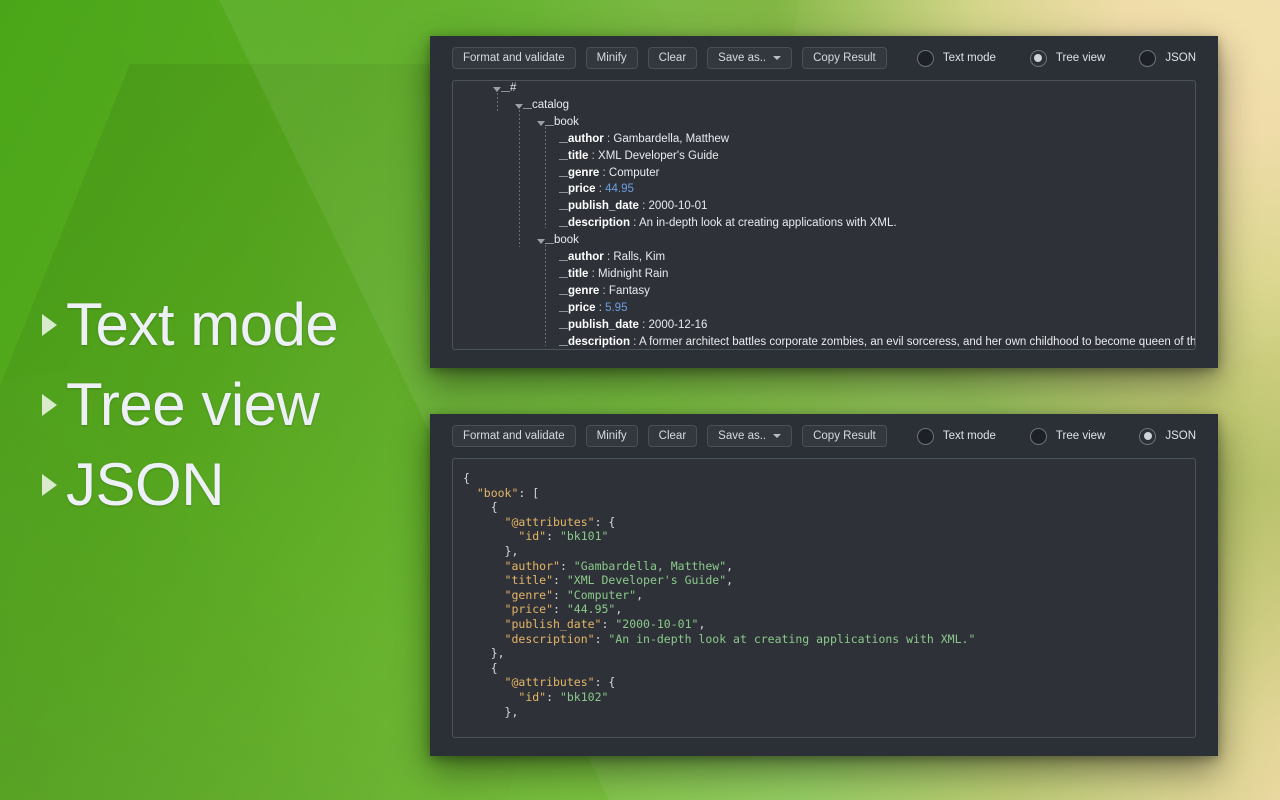 The image size is (1280, 800). I want to click on clear-label: Clear, so click(672, 58).